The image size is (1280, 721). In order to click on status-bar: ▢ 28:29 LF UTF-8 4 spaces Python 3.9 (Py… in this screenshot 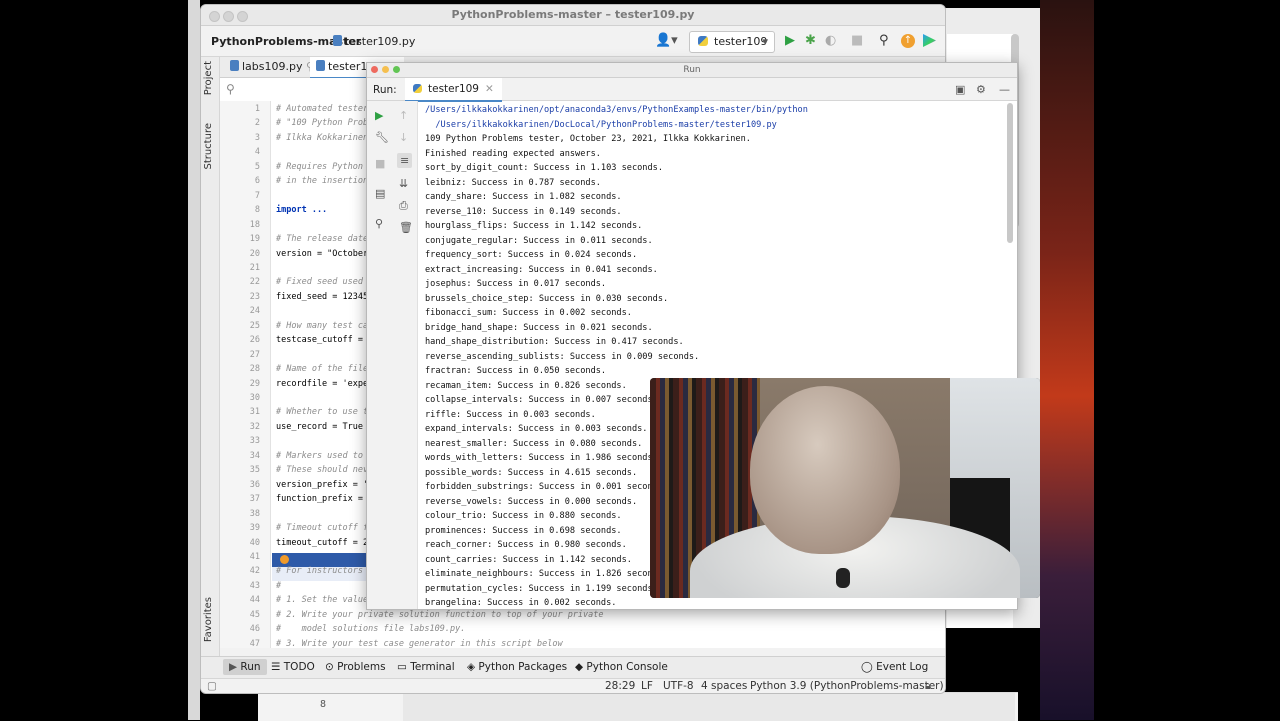, I will do `click(573, 685)`.